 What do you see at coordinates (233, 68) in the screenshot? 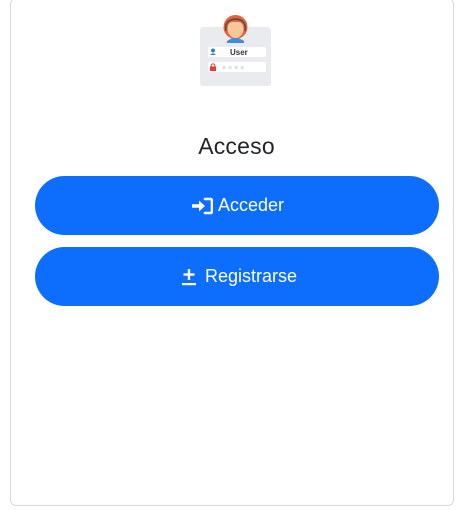
I see `logo-password-mask: × × × ×` at bounding box center [233, 68].